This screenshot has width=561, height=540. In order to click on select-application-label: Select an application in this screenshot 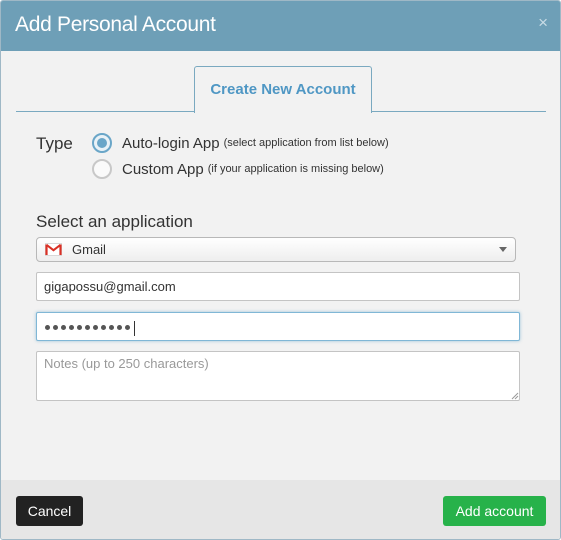, I will do `click(114, 221)`.